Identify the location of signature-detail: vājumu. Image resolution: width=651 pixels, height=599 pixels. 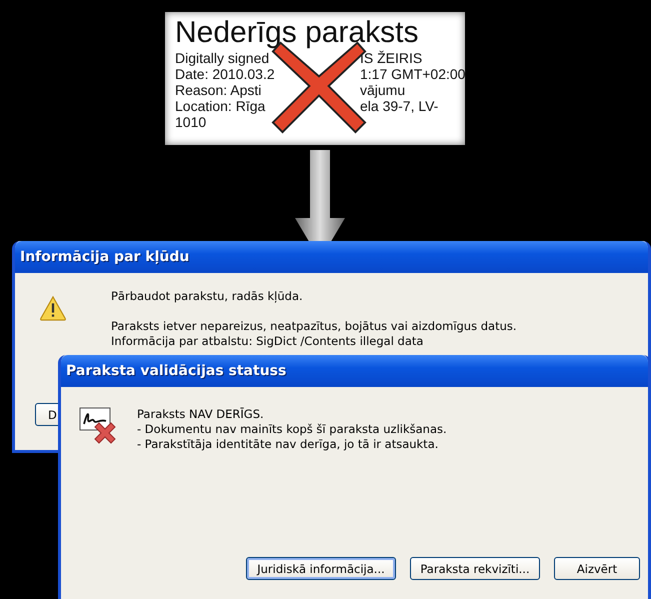
(383, 90).